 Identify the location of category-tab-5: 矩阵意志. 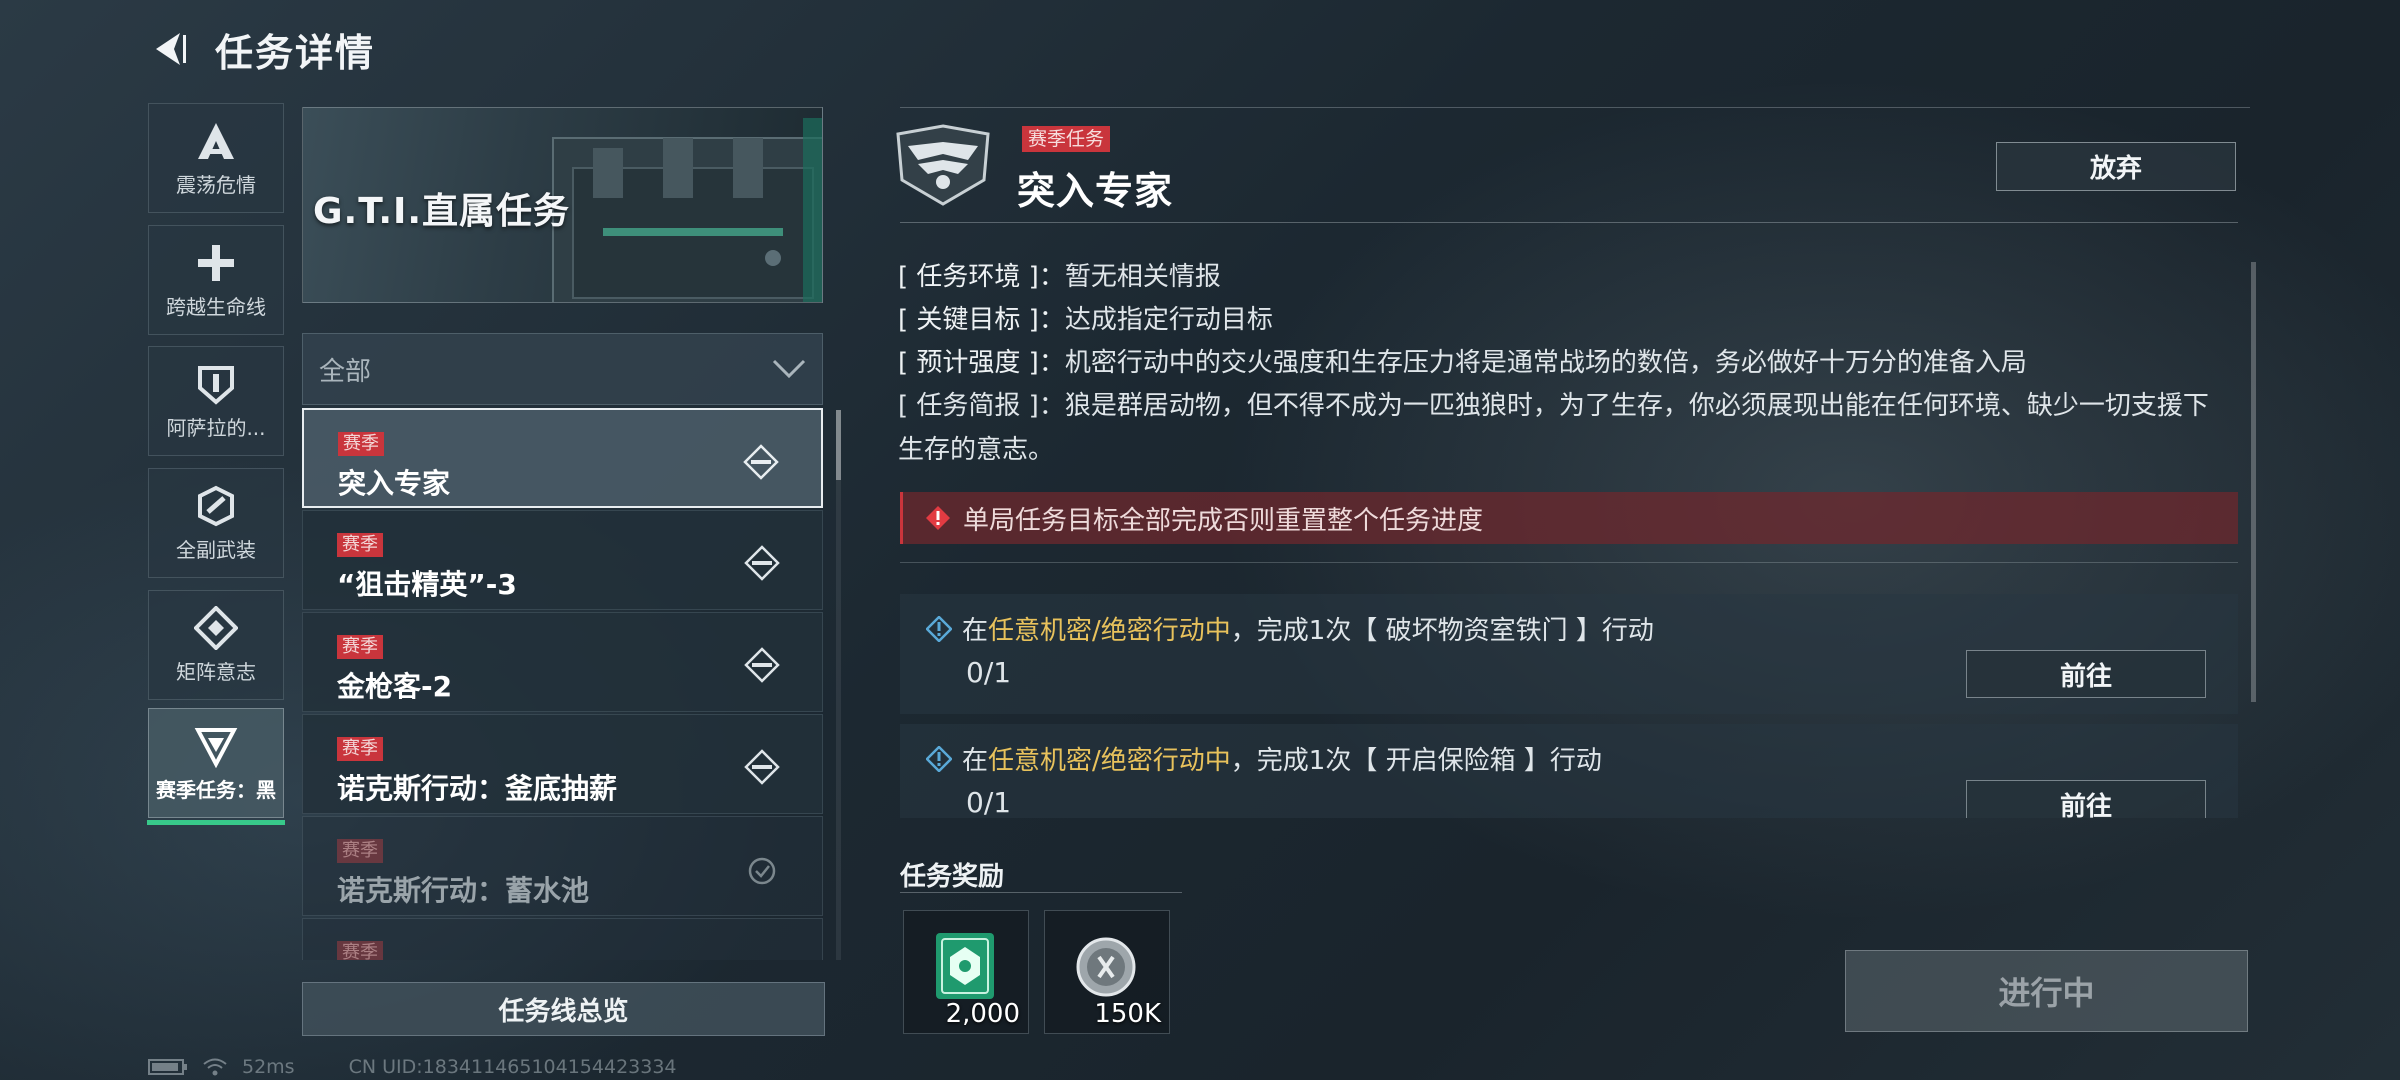
(216, 645).